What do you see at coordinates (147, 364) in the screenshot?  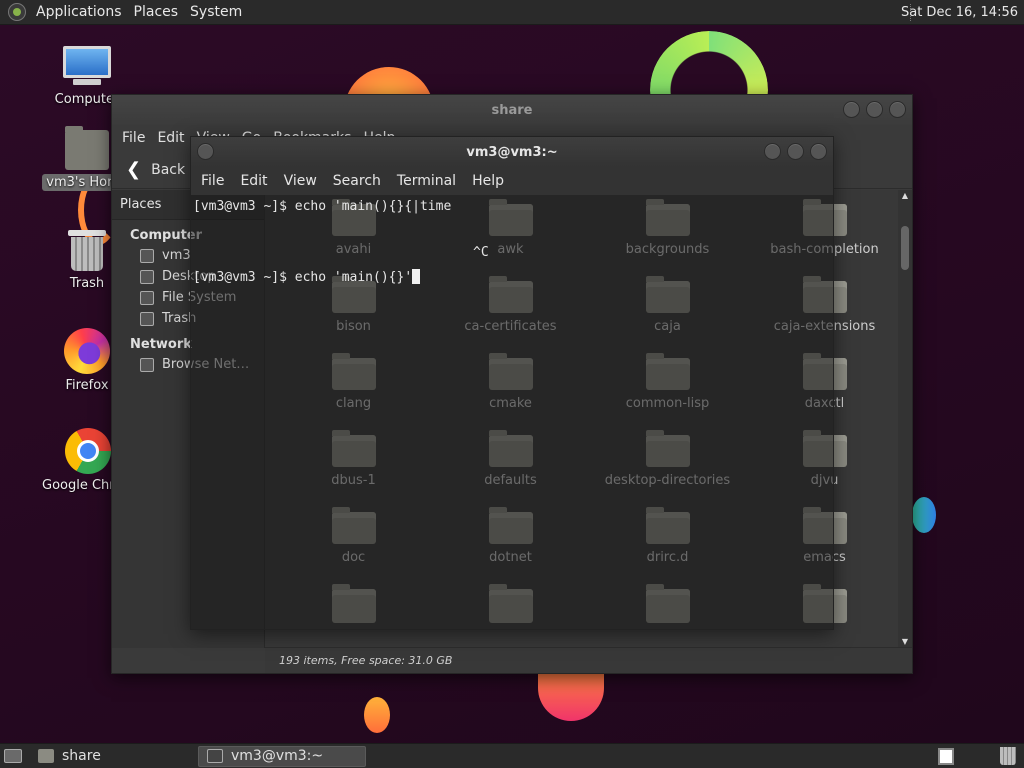 I see `network-icon` at bounding box center [147, 364].